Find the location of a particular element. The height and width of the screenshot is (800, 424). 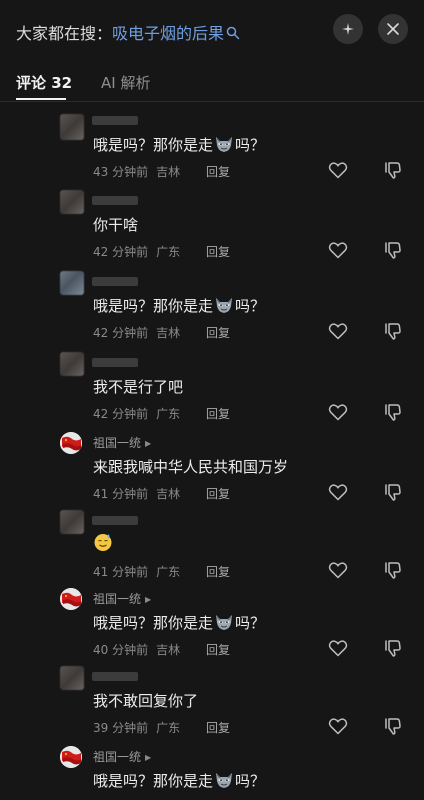

search-icon is located at coordinates (233, 32).